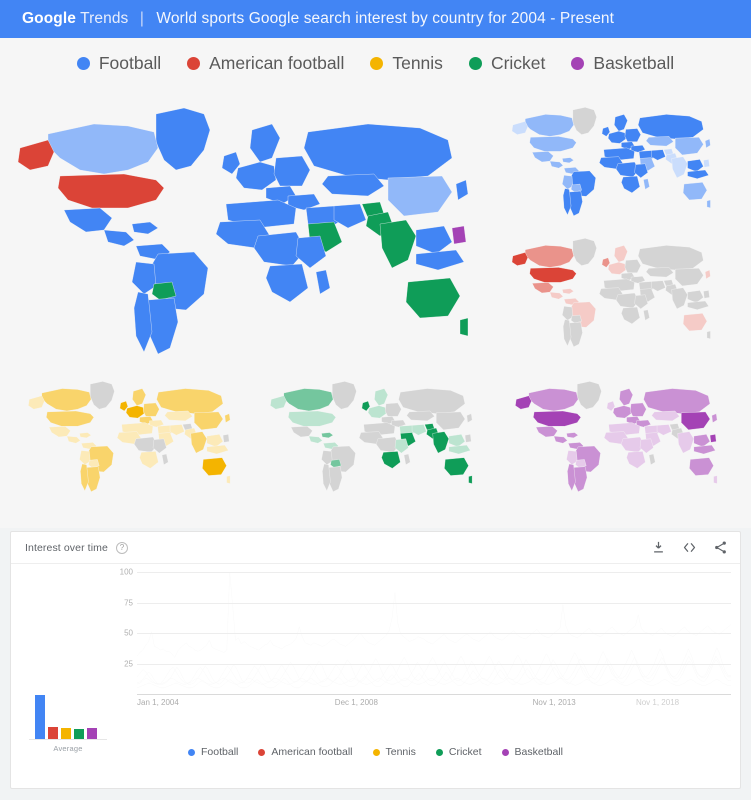 Image resolution: width=751 pixels, height=800 pixels. What do you see at coordinates (580, 463) in the screenshot?
I see `map-region-bolivia` at bounding box center [580, 463].